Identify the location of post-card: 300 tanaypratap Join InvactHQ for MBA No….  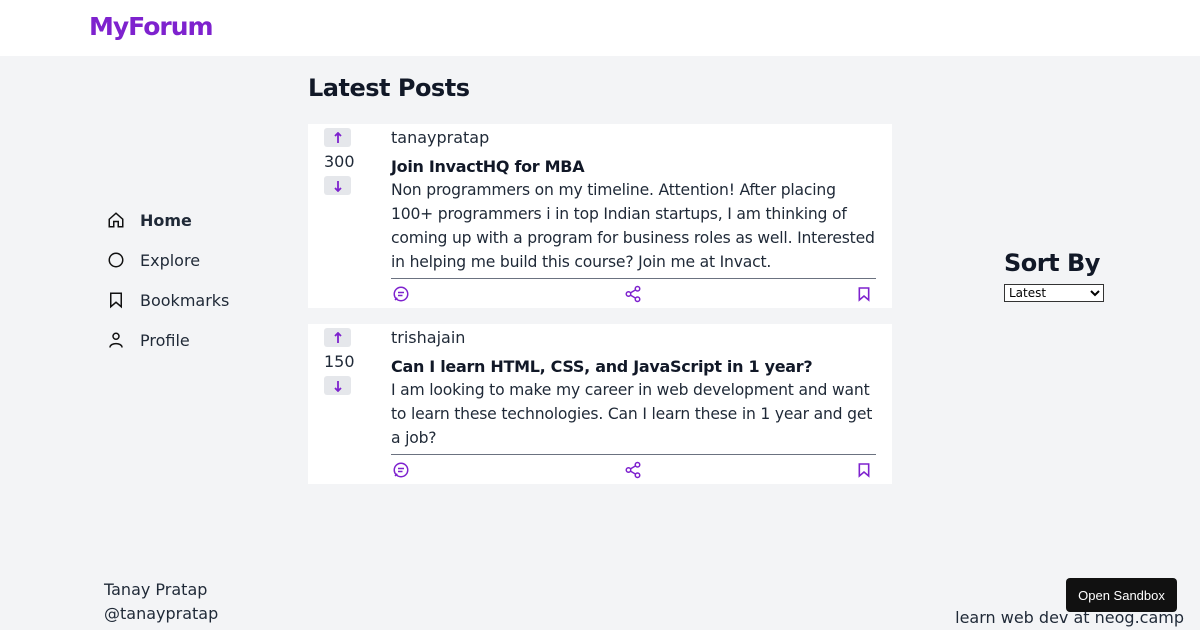
(600, 216).